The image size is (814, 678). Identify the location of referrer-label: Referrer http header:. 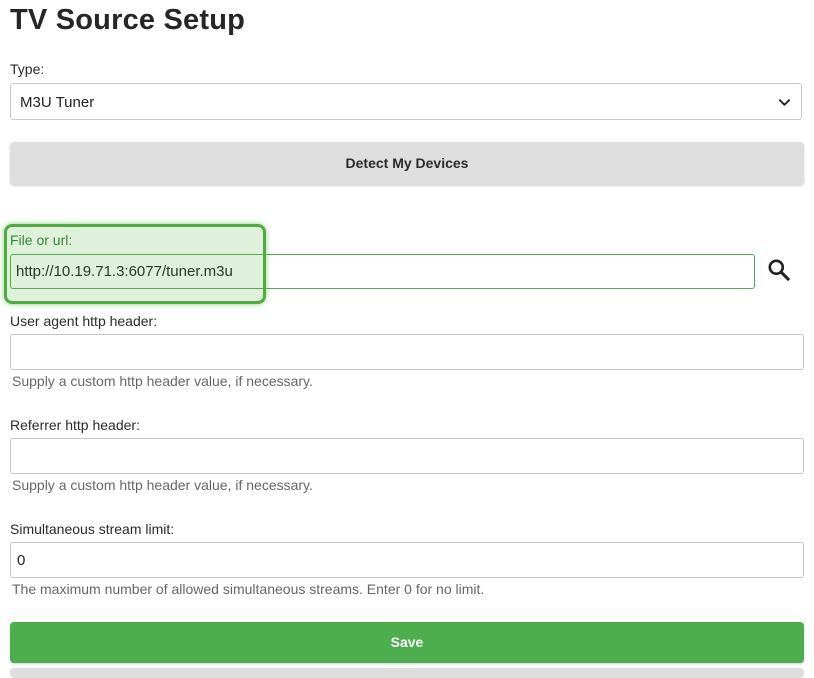
(75, 425).